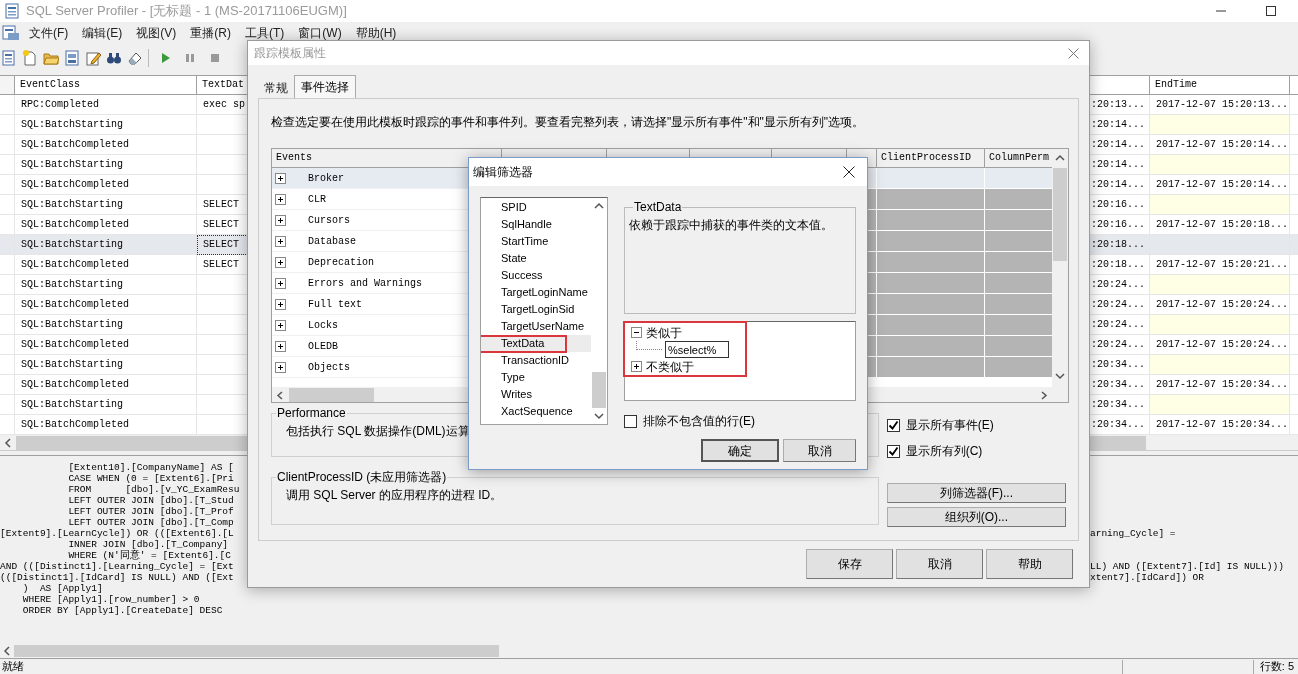  Describe the element at coordinates (1147, 577) in the screenshot. I see `code-line: xtent7].[IdCard]) OR` at that location.